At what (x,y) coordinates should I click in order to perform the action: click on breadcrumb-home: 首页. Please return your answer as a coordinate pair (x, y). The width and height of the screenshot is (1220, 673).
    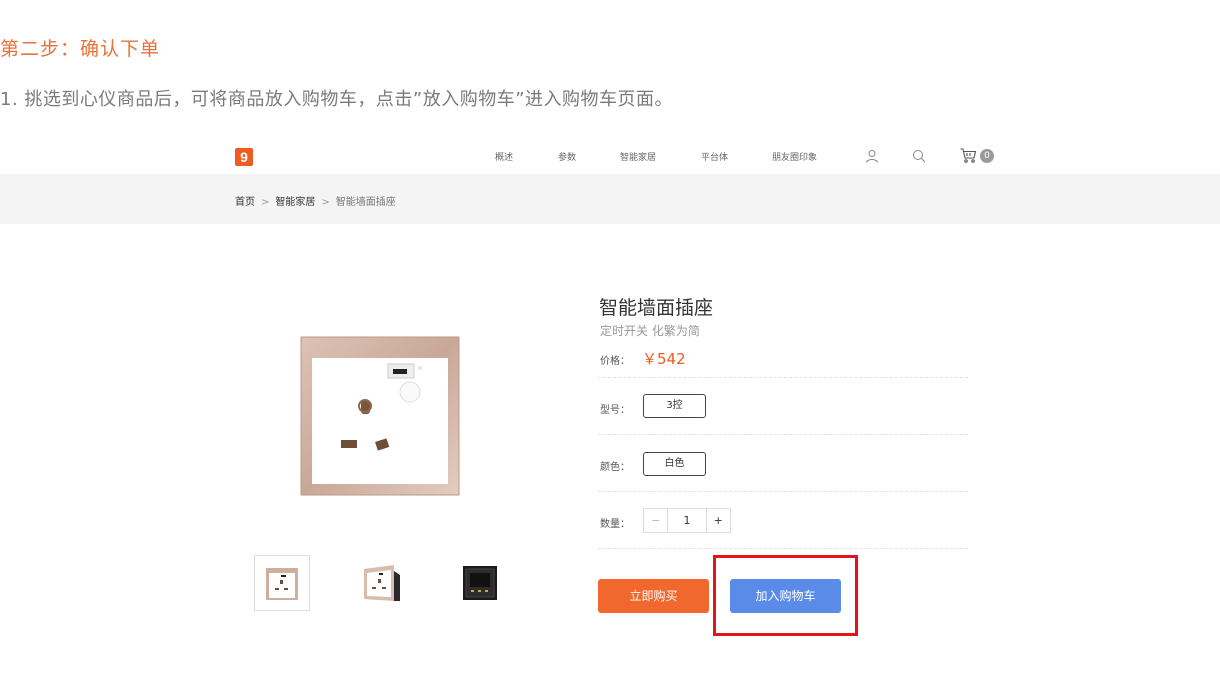
    Looking at the image, I should click on (245, 202).